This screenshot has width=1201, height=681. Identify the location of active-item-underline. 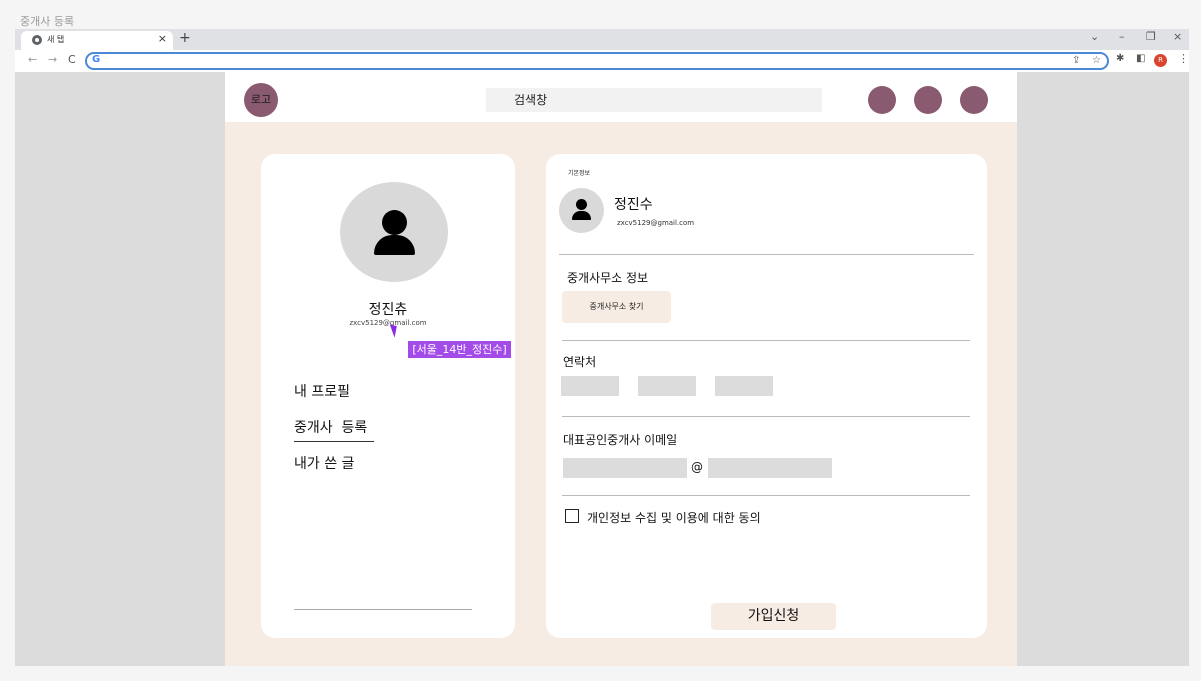
(334, 441).